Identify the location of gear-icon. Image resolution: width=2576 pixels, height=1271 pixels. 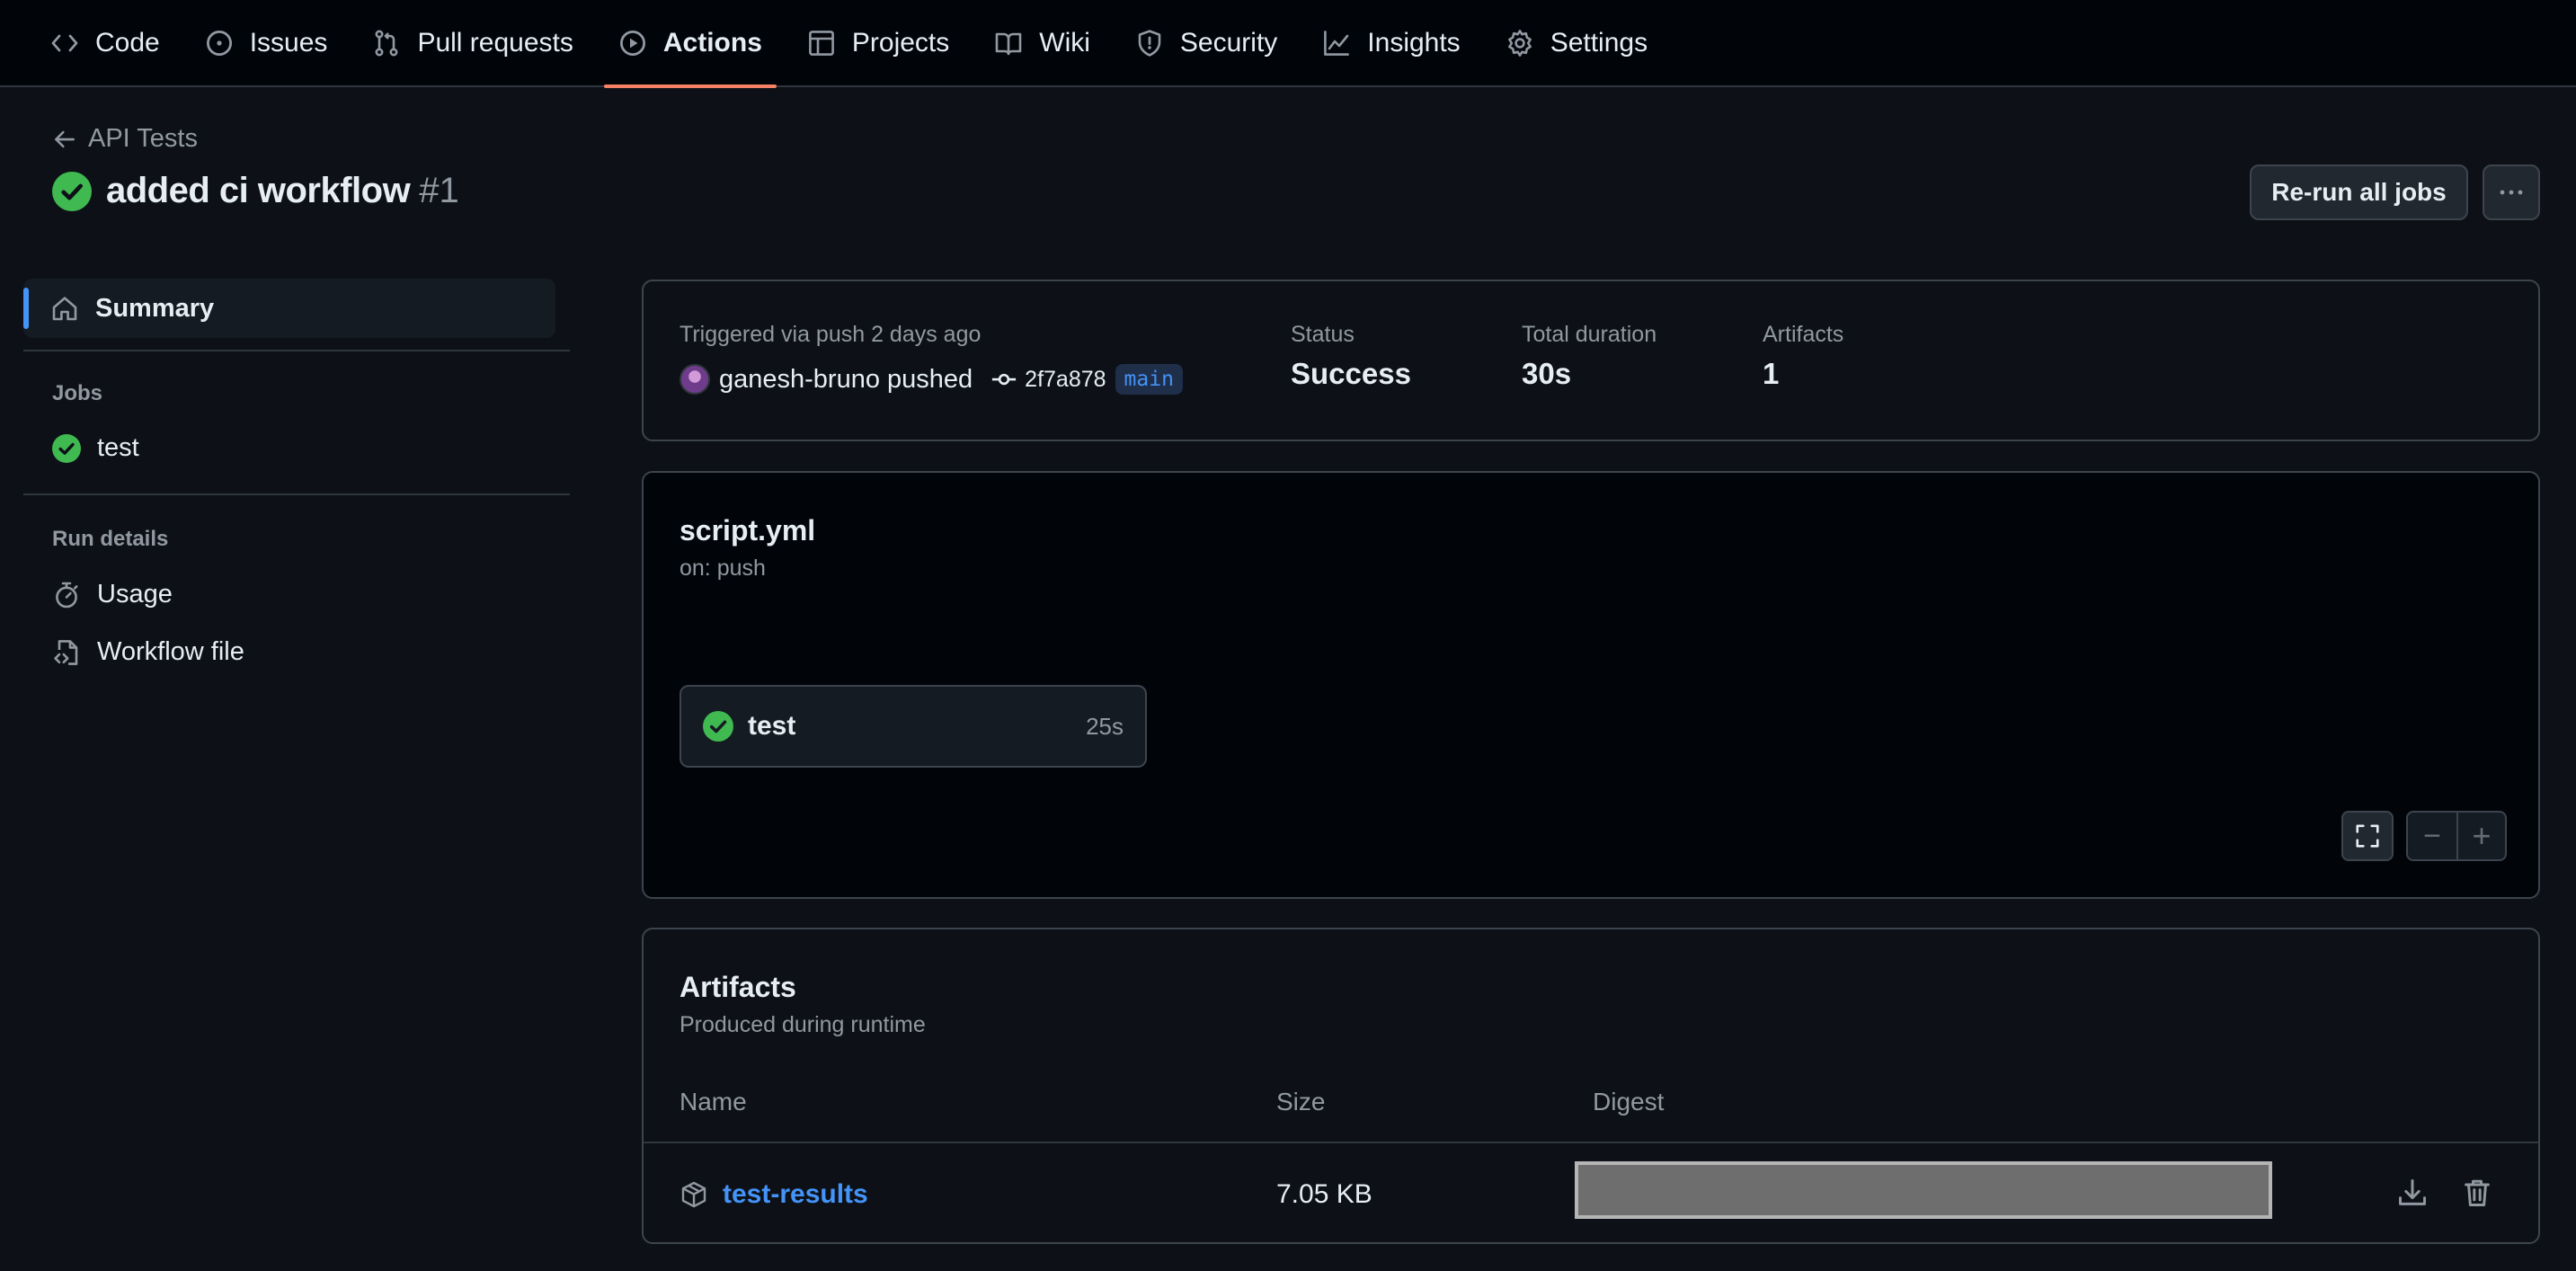
(1520, 44).